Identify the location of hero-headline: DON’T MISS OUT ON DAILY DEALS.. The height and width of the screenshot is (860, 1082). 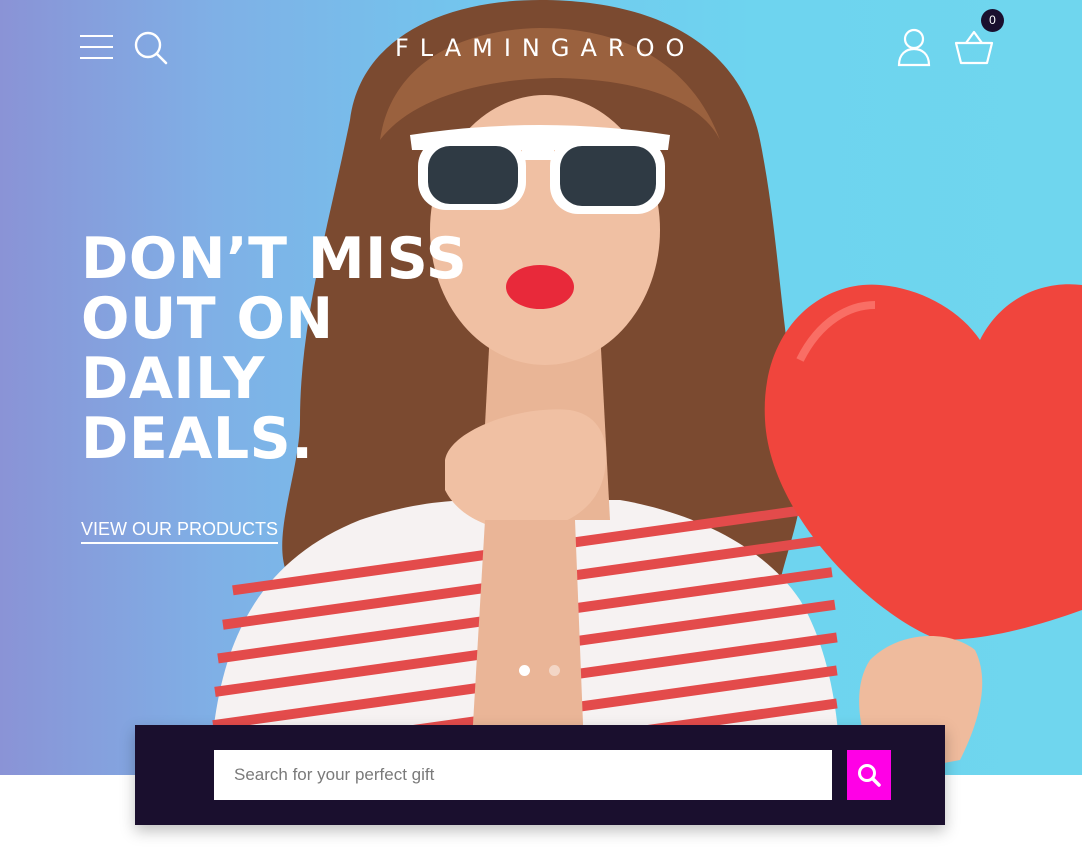
(281, 349).